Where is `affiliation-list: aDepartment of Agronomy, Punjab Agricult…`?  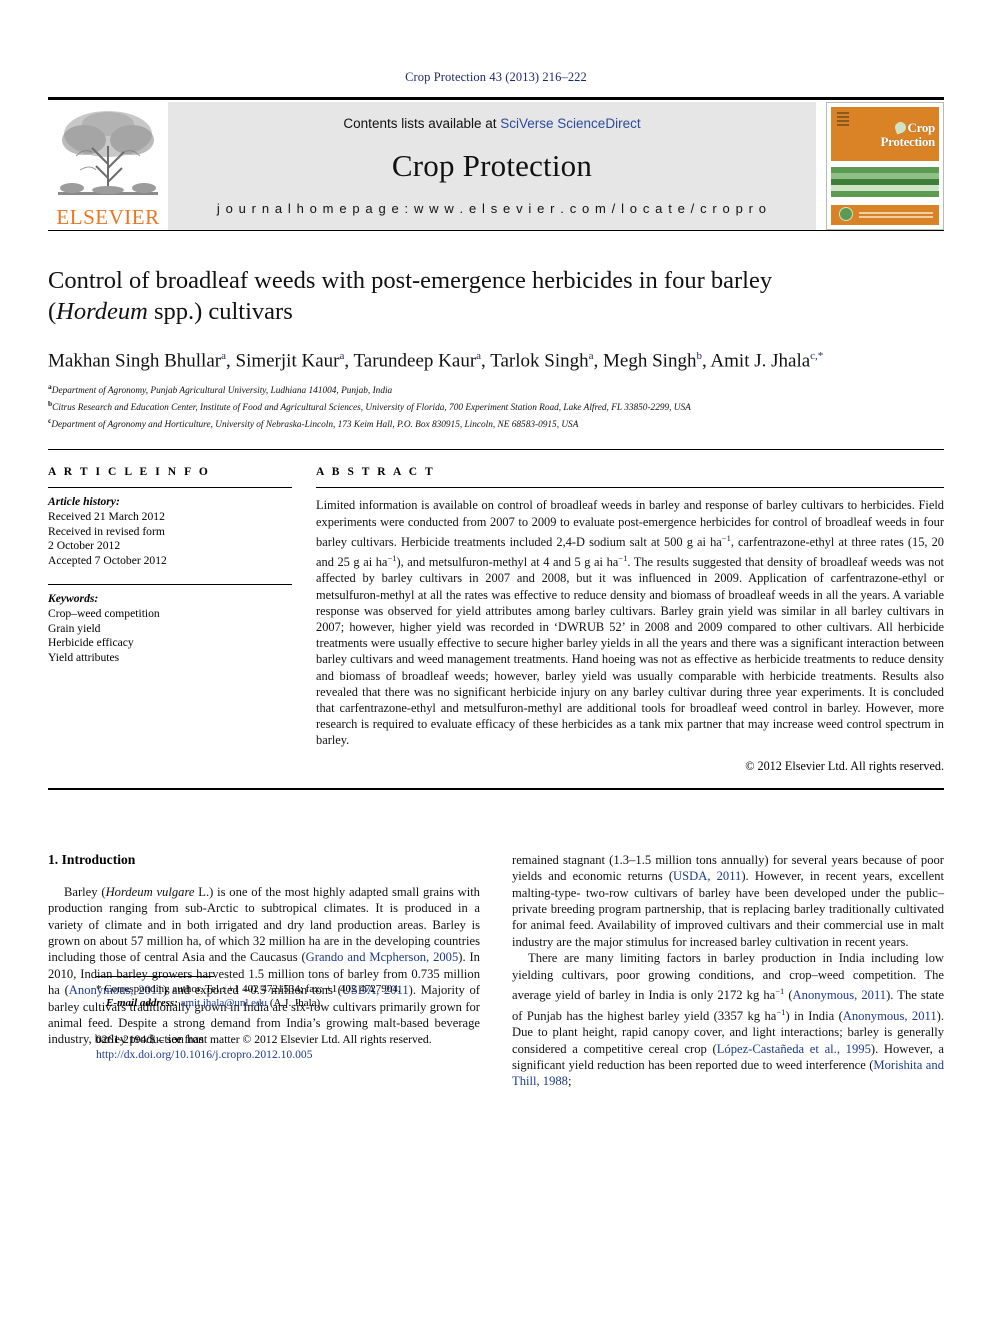 affiliation-list: aDepartment of Agronomy, Punjab Agricult… is located at coordinates (496, 406).